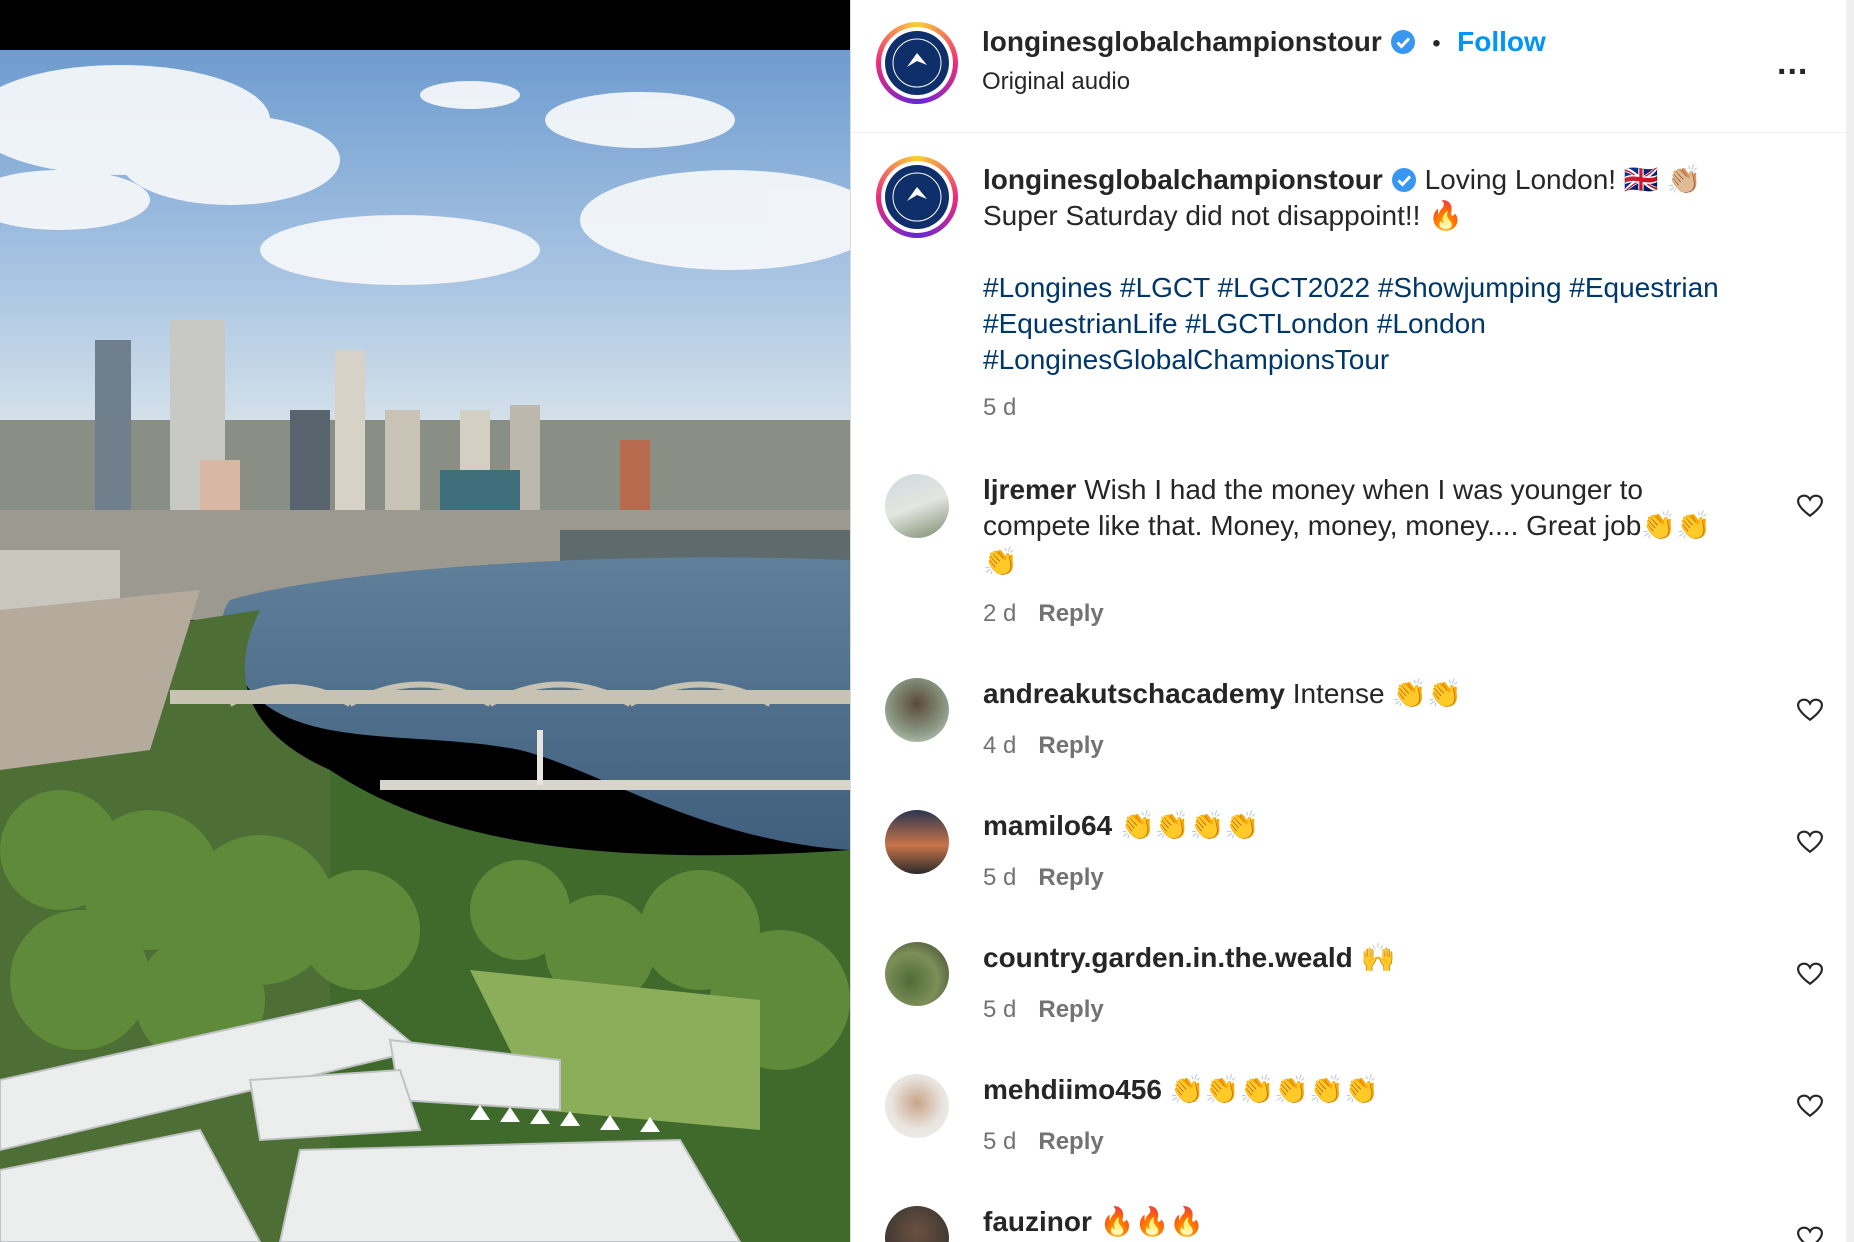 The height and width of the screenshot is (1242, 1854). What do you see at coordinates (1056, 82) in the screenshot?
I see `original-audio-link: Original audio` at bounding box center [1056, 82].